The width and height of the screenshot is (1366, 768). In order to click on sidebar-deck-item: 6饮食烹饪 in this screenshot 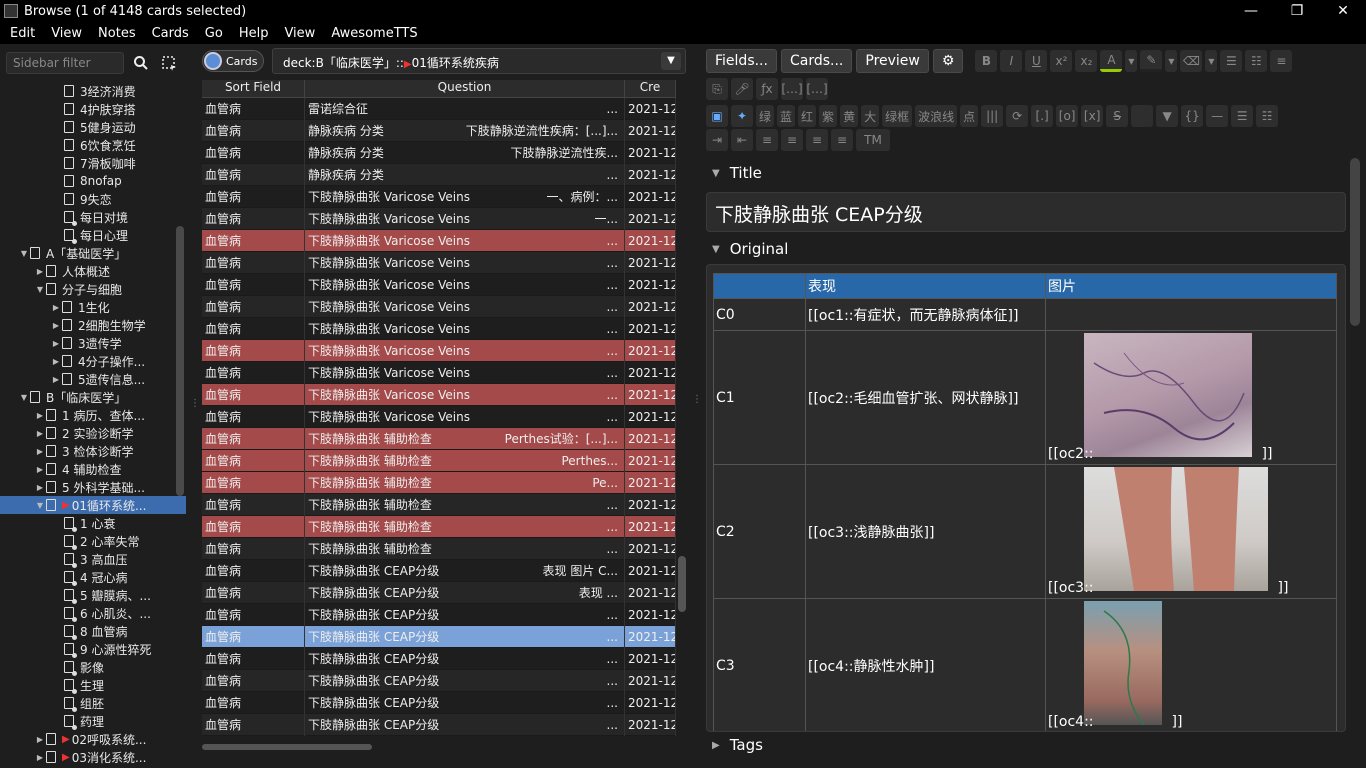, I will do `click(93, 145)`.